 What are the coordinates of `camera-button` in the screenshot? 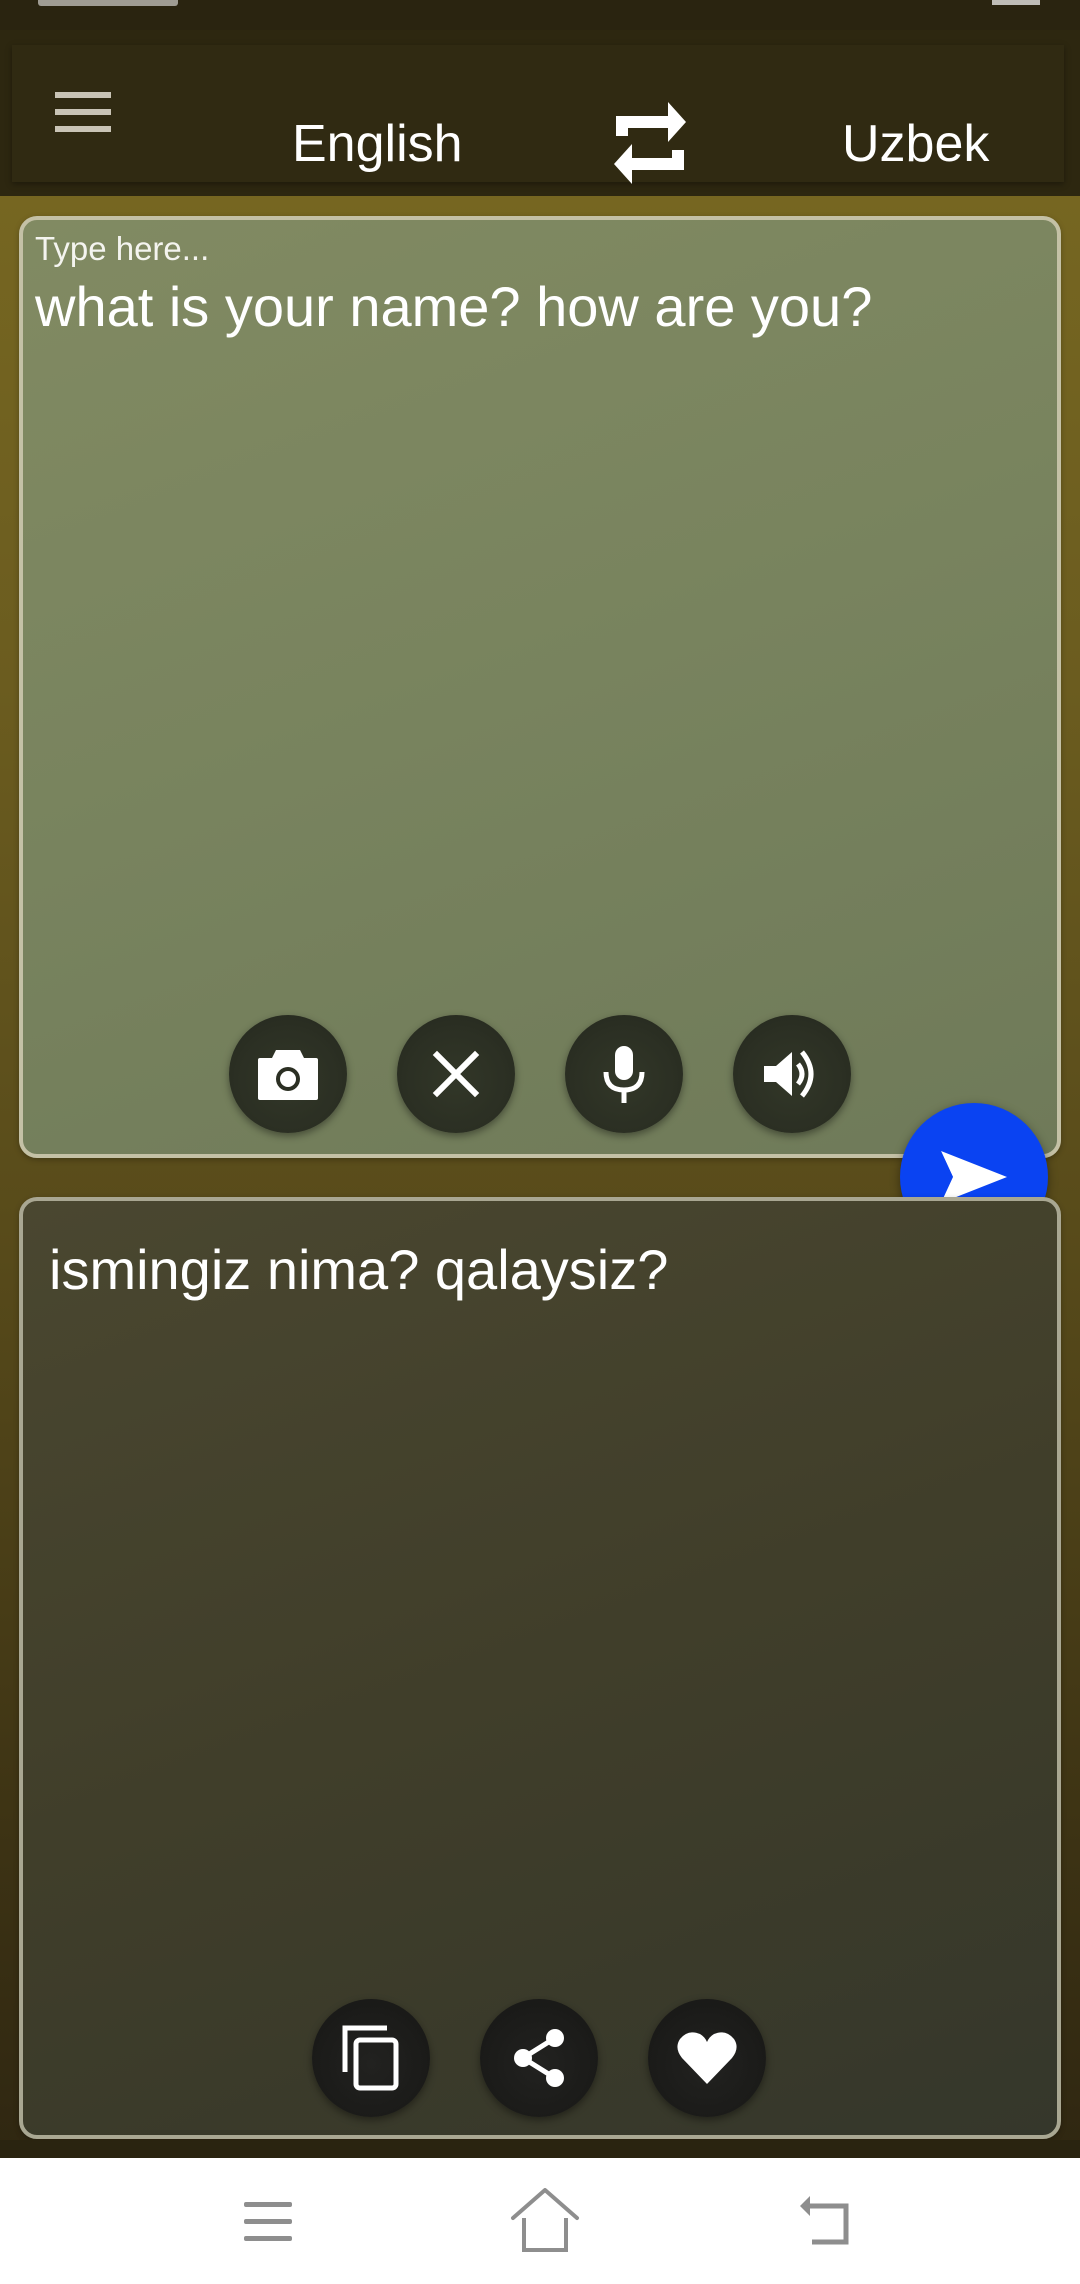 It's located at (288, 1074).